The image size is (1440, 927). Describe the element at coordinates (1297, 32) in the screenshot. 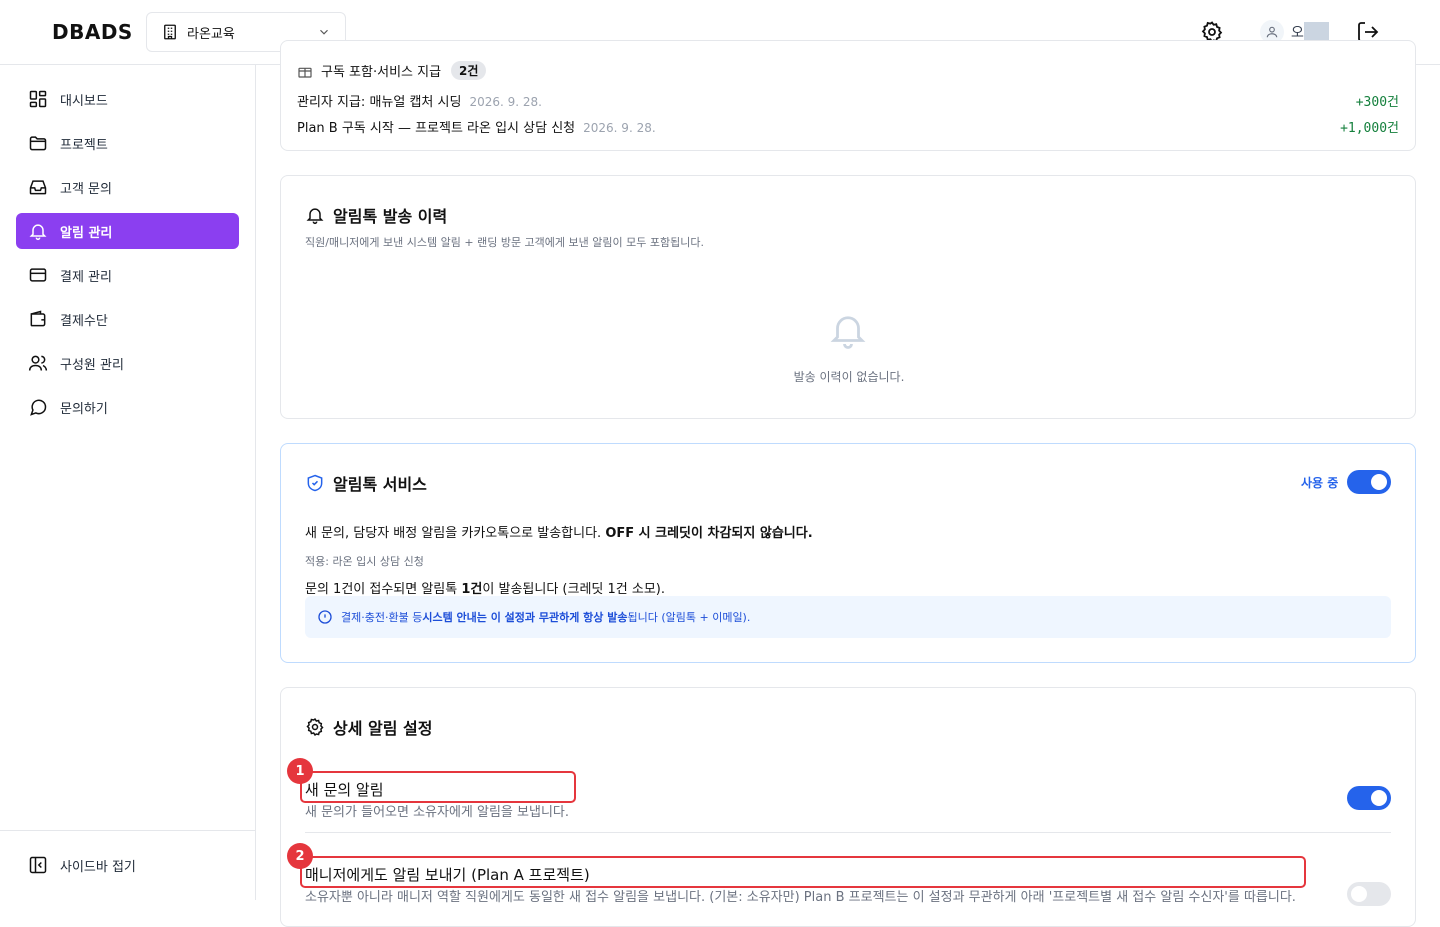

I see `user-name: 오` at that location.